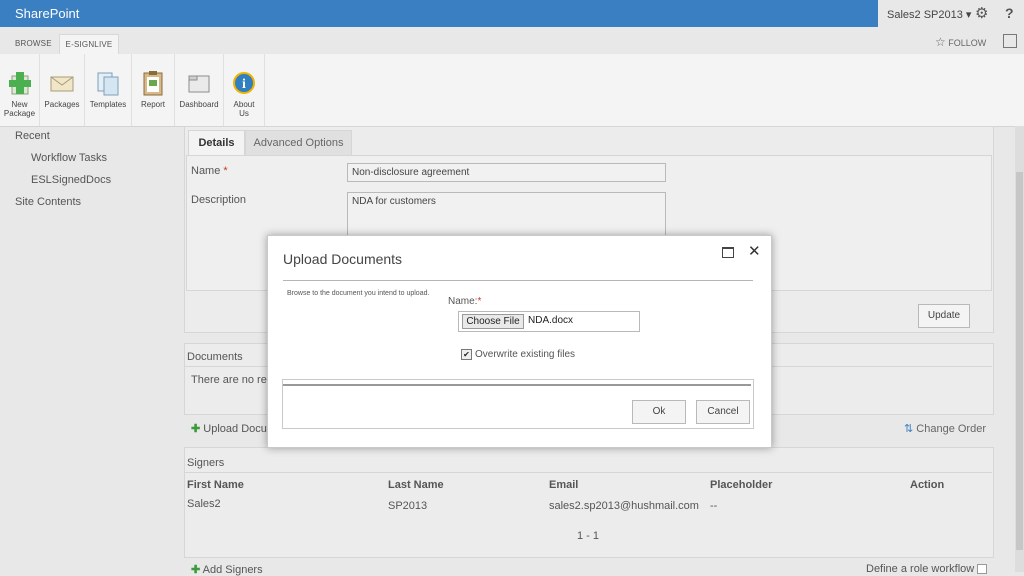 The image size is (1024, 576). I want to click on col-action: Action, so click(927, 485).